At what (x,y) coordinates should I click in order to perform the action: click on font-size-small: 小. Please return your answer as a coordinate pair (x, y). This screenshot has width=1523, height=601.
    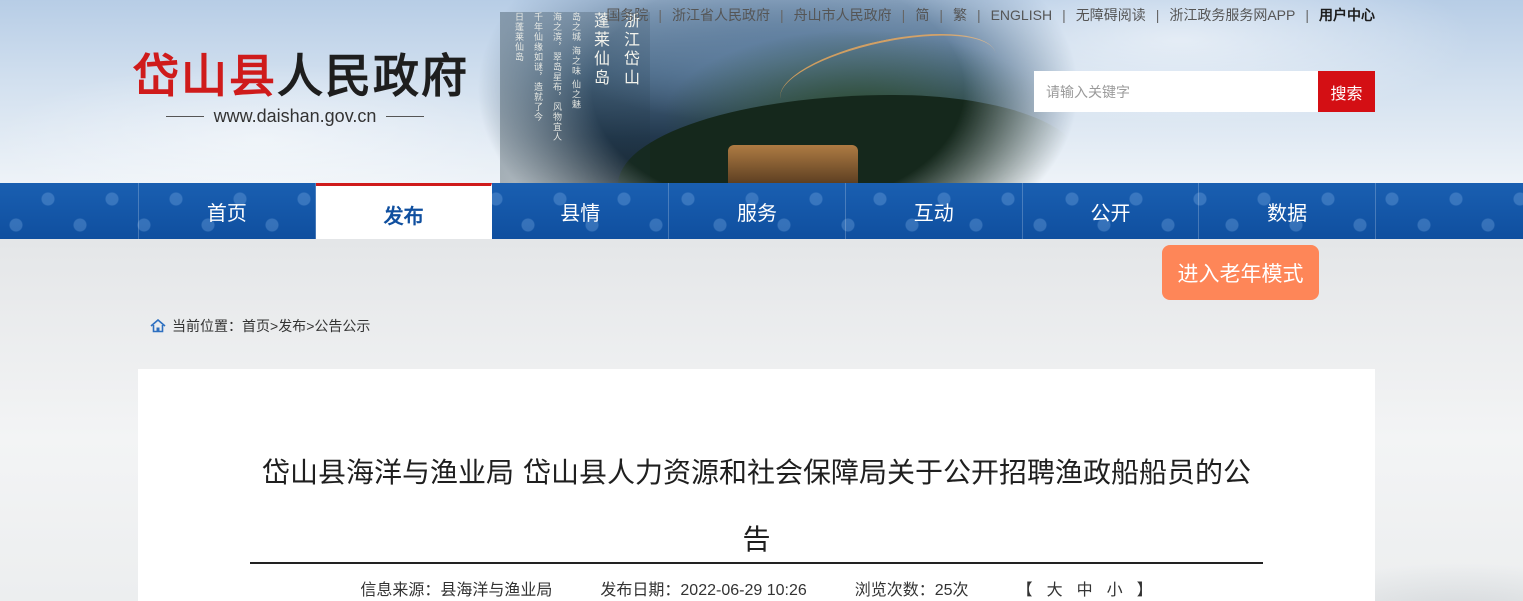
    Looking at the image, I should click on (1115, 588).